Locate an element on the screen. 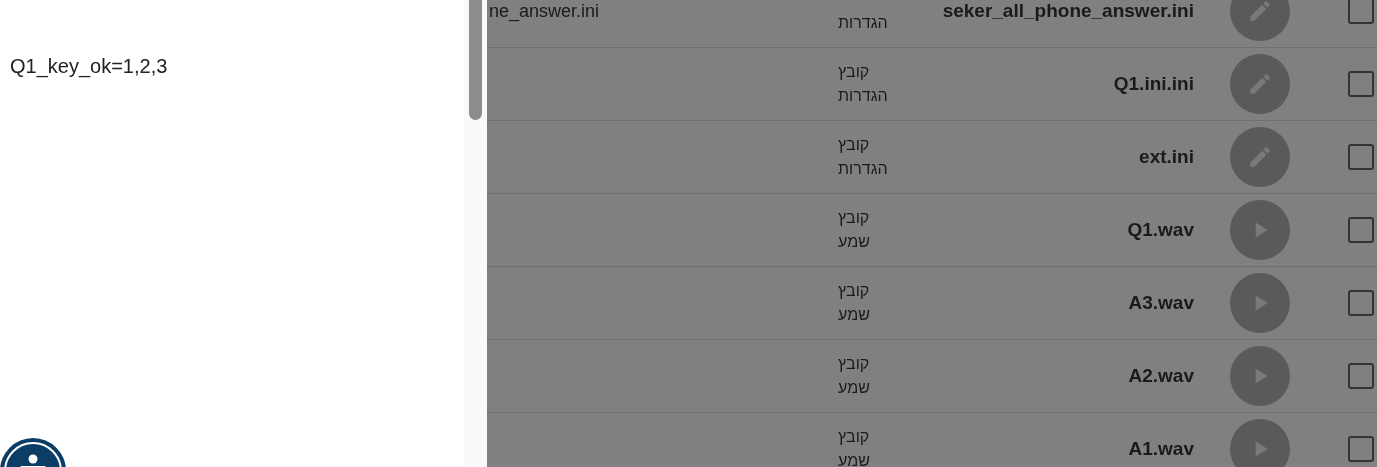  file-type: הגדרות is located at coordinates (863, 23).